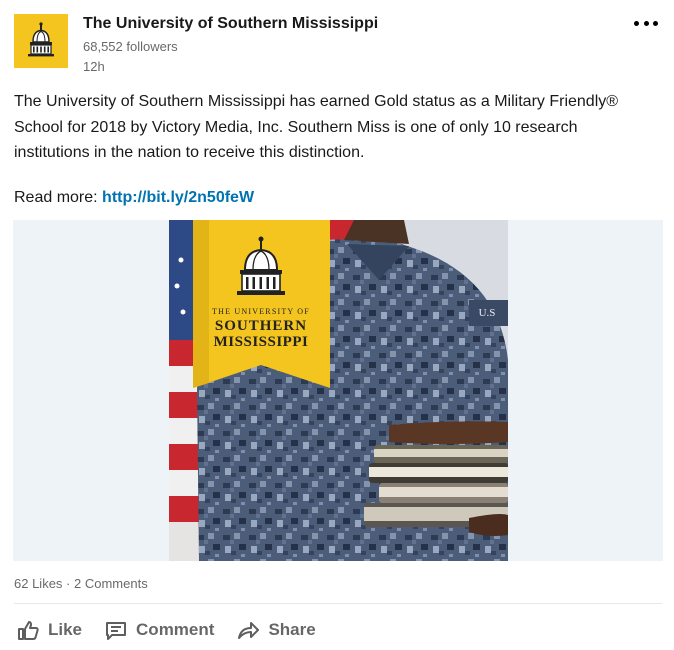 Image resolution: width=674 pixels, height=650 pixels. I want to click on social-actions-bar: Like Comment Share, so click(175, 630).